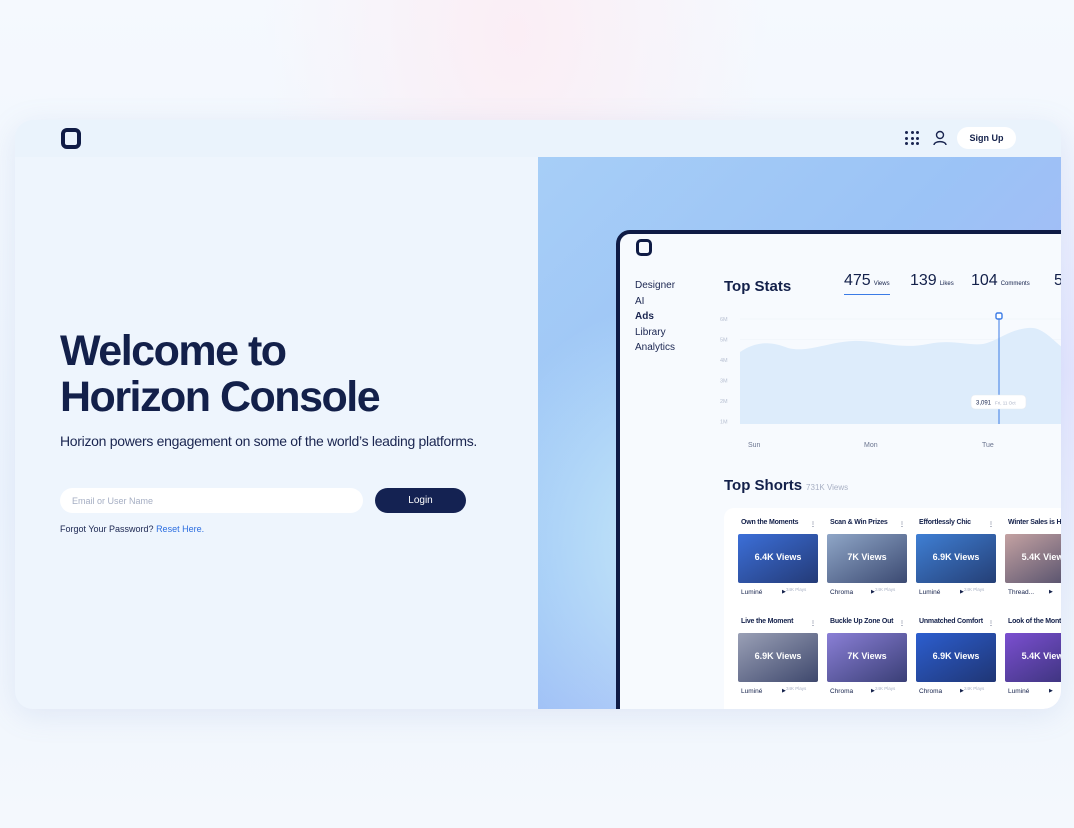 This screenshot has width=1074, height=828. What do you see at coordinates (862, 621) in the screenshot?
I see `short-title: Buckle Up Zone Out` at bounding box center [862, 621].